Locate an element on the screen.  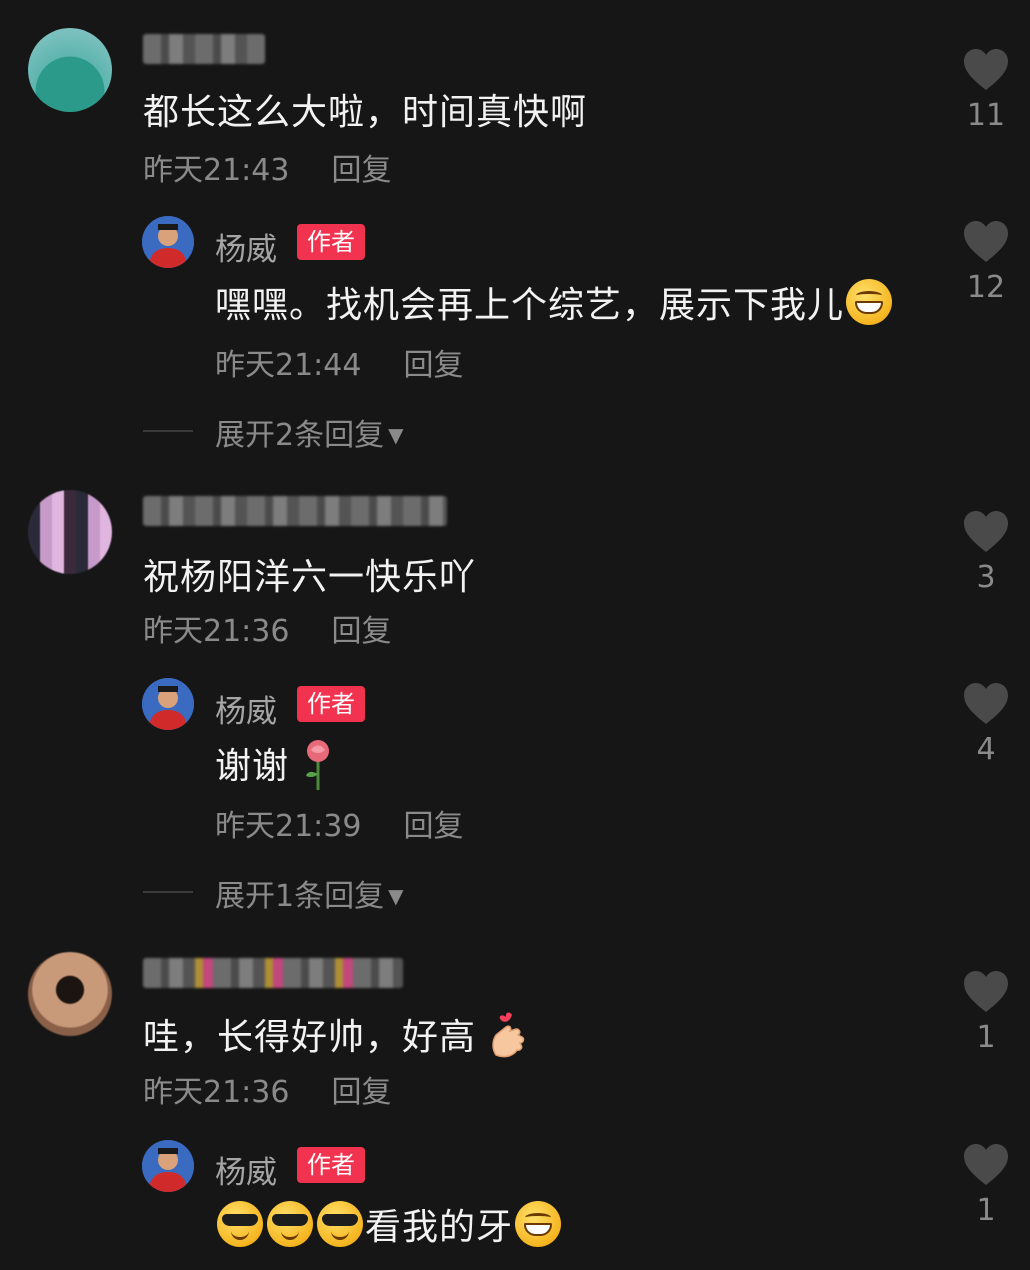
rose-emoji-icon is located at coordinates (318, 765).